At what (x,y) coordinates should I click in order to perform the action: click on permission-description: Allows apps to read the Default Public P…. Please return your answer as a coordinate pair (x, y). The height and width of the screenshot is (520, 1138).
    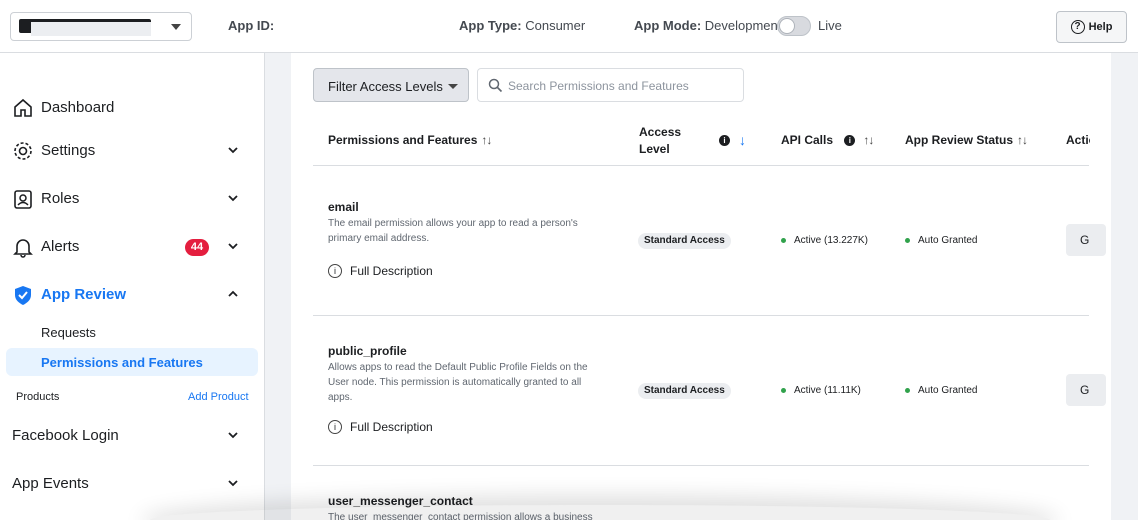
    Looking at the image, I should click on (458, 382).